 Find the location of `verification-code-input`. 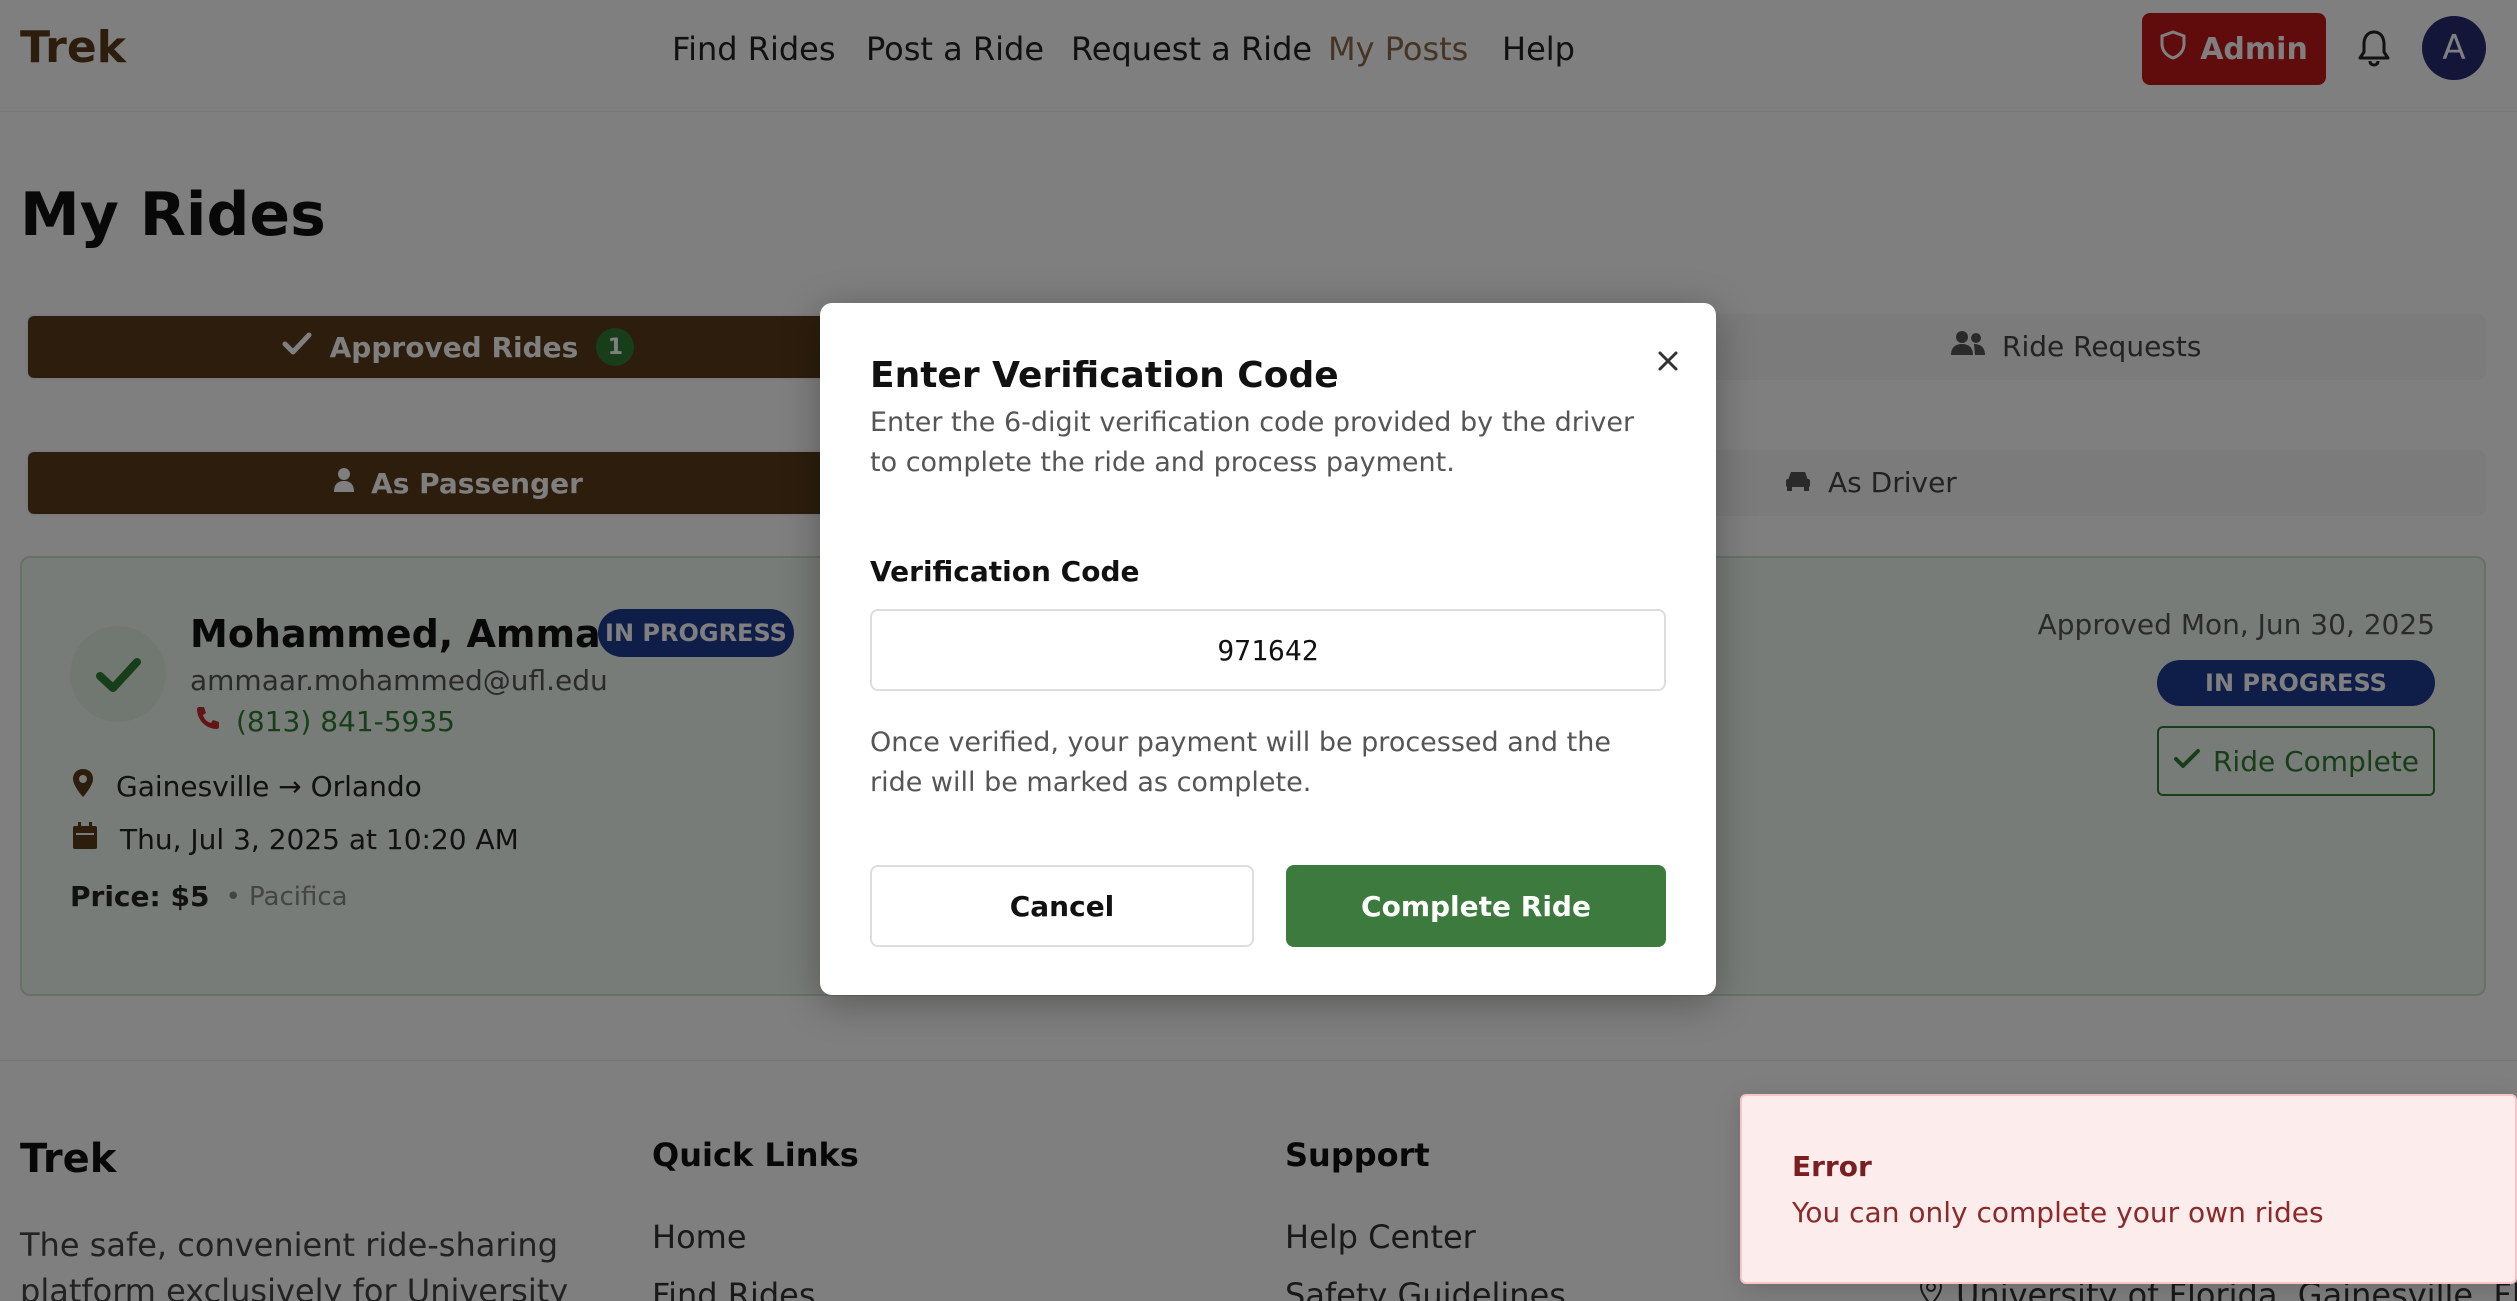

verification-code-input is located at coordinates (1268, 650).